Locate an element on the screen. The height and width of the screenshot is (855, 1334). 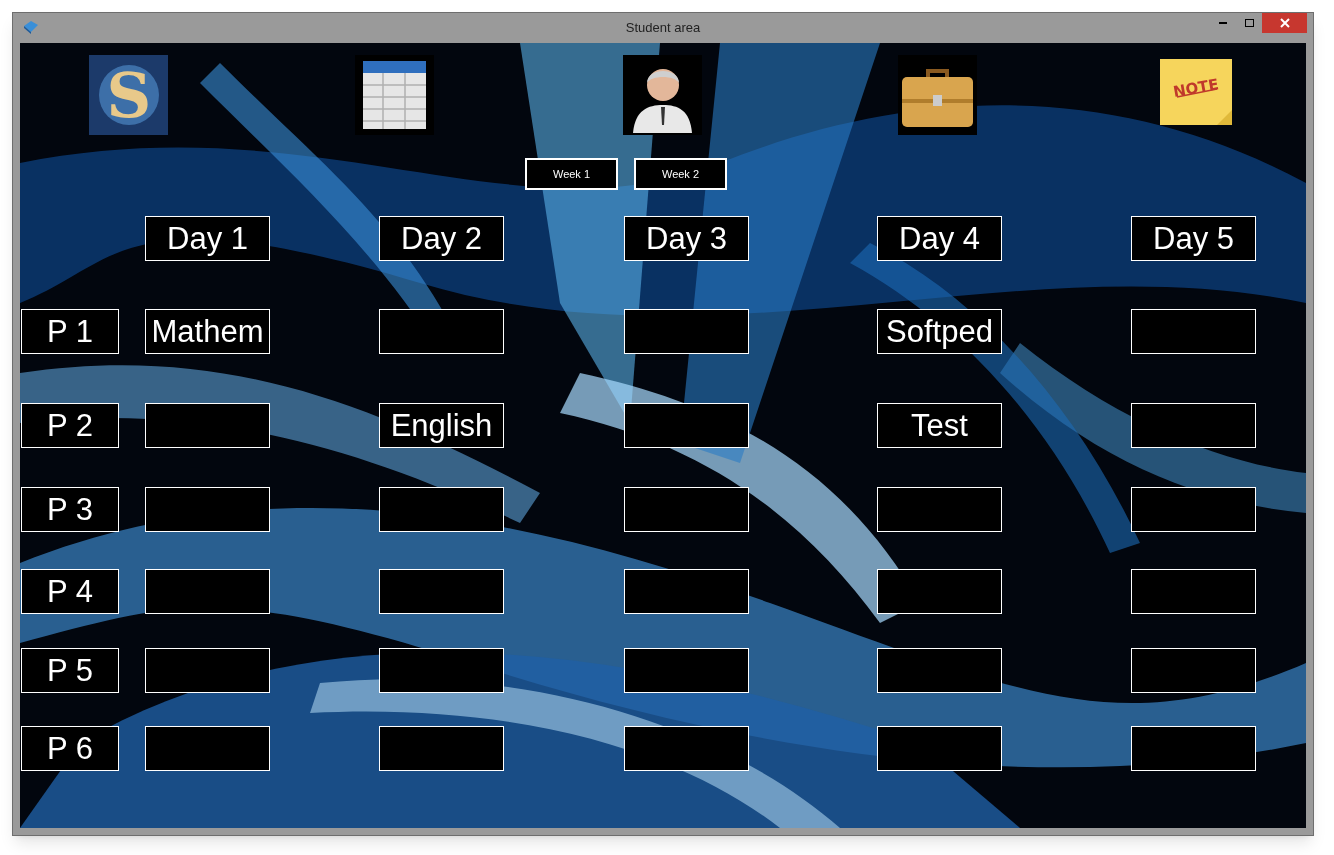
period-label: P 1 is located at coordinates (70, 331).